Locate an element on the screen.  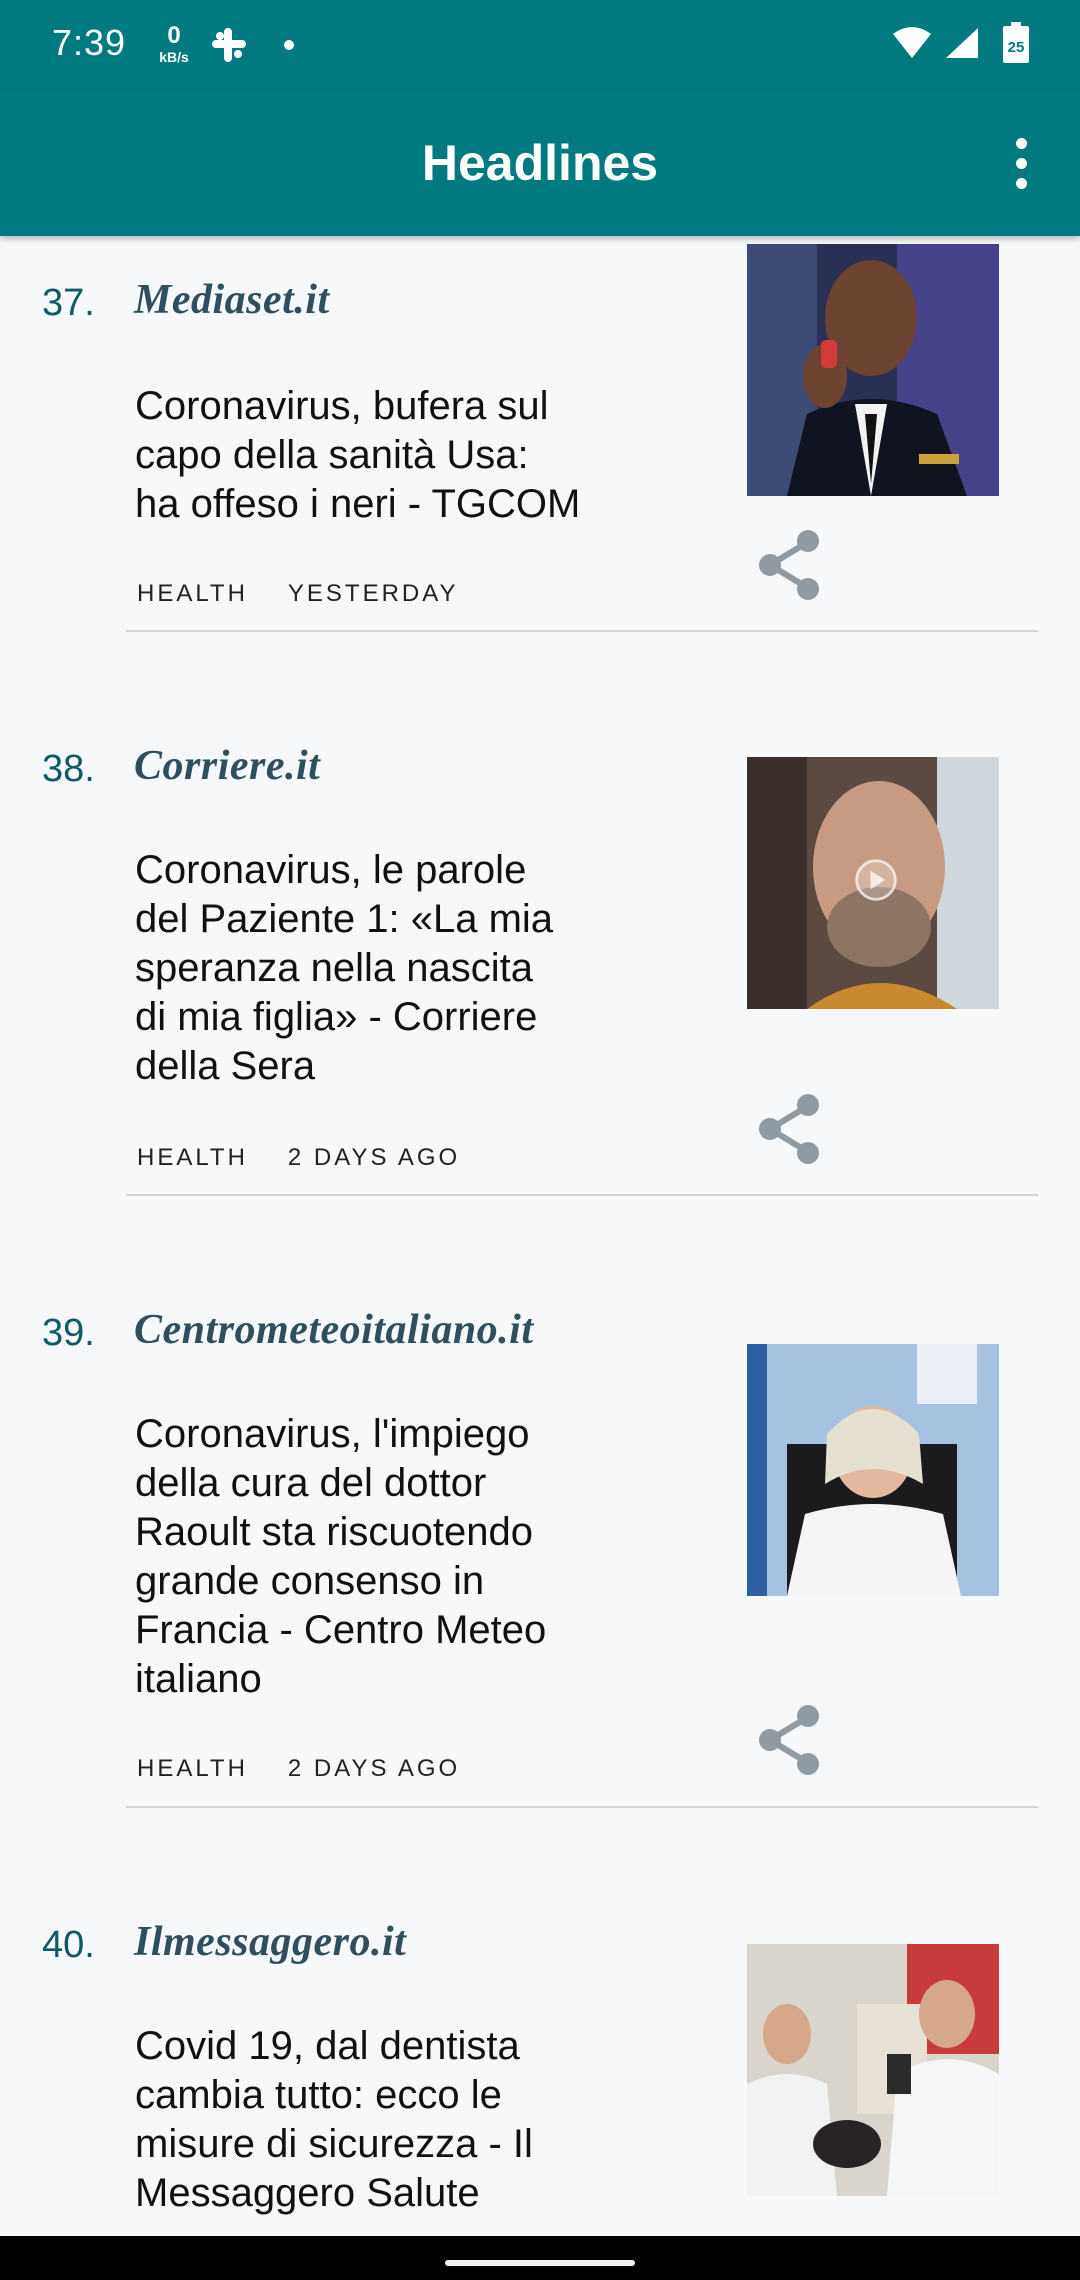
play-icon is located at coordinates (876, 880).